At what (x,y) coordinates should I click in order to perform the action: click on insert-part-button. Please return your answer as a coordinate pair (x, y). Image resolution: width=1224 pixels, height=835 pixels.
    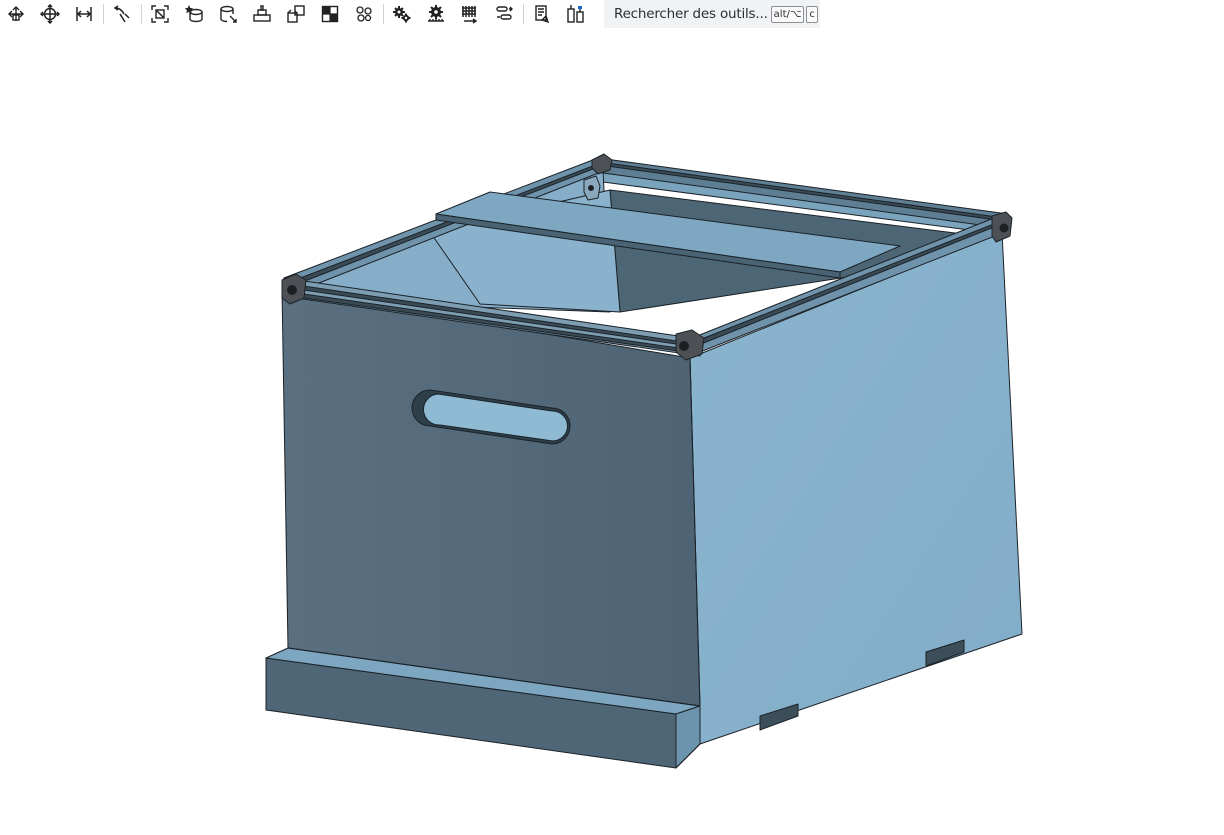
    Looking at the image, I should click on (194, 14).